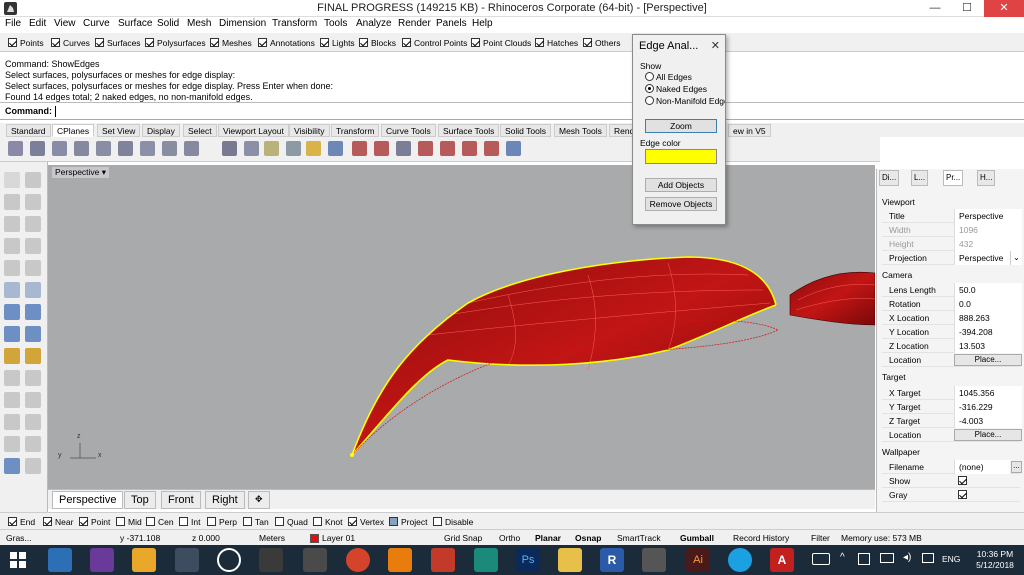 Image resolution: width=1024 pixels, height=575 pixels. Describe the element at coordinates (96, 23) in the screenshot. I see `menu-curve: Curve` at that location.